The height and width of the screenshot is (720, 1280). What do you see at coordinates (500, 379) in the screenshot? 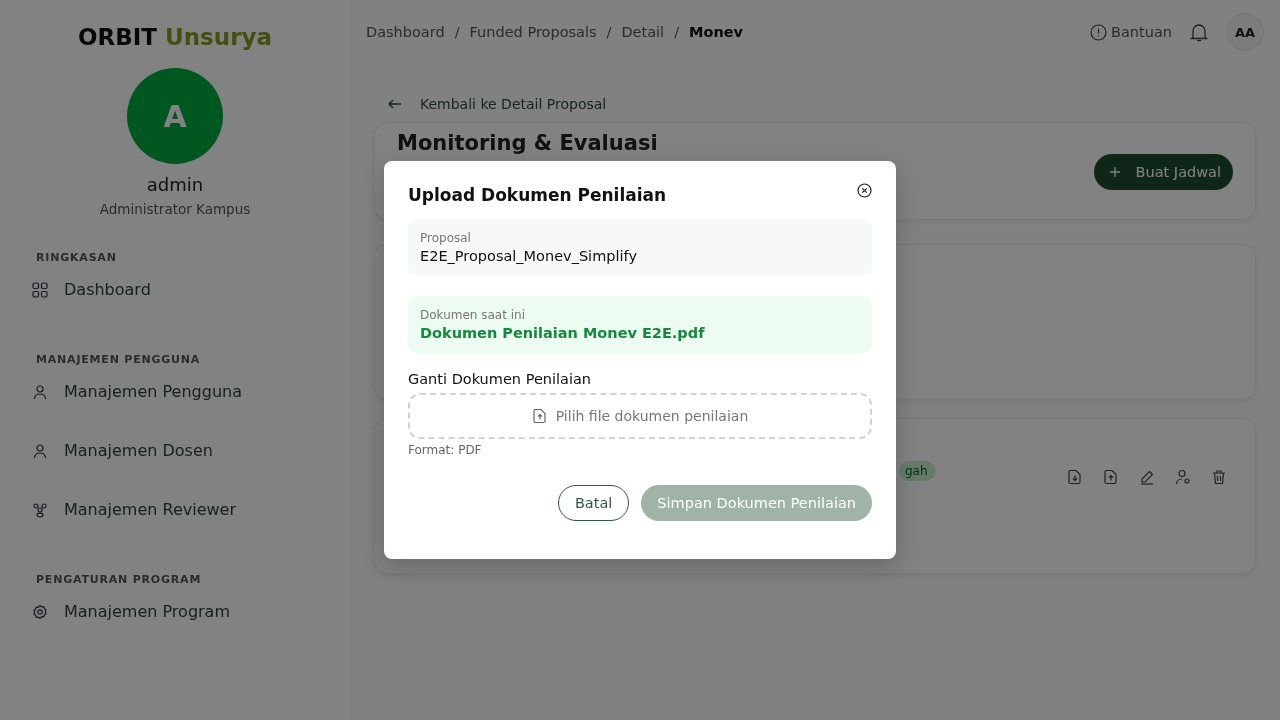
I see `field-label: Ganti Dokumen Penilaian` at bounding box center [500, 379].